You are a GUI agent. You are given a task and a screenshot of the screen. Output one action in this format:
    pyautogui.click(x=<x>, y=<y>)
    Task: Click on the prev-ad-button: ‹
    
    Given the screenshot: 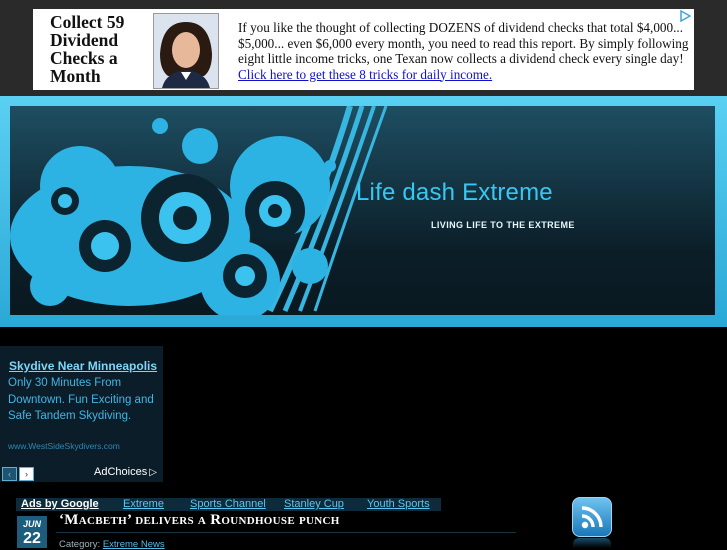 What is the action you would take?
    pyautogui.click(x=9, y=474)
    